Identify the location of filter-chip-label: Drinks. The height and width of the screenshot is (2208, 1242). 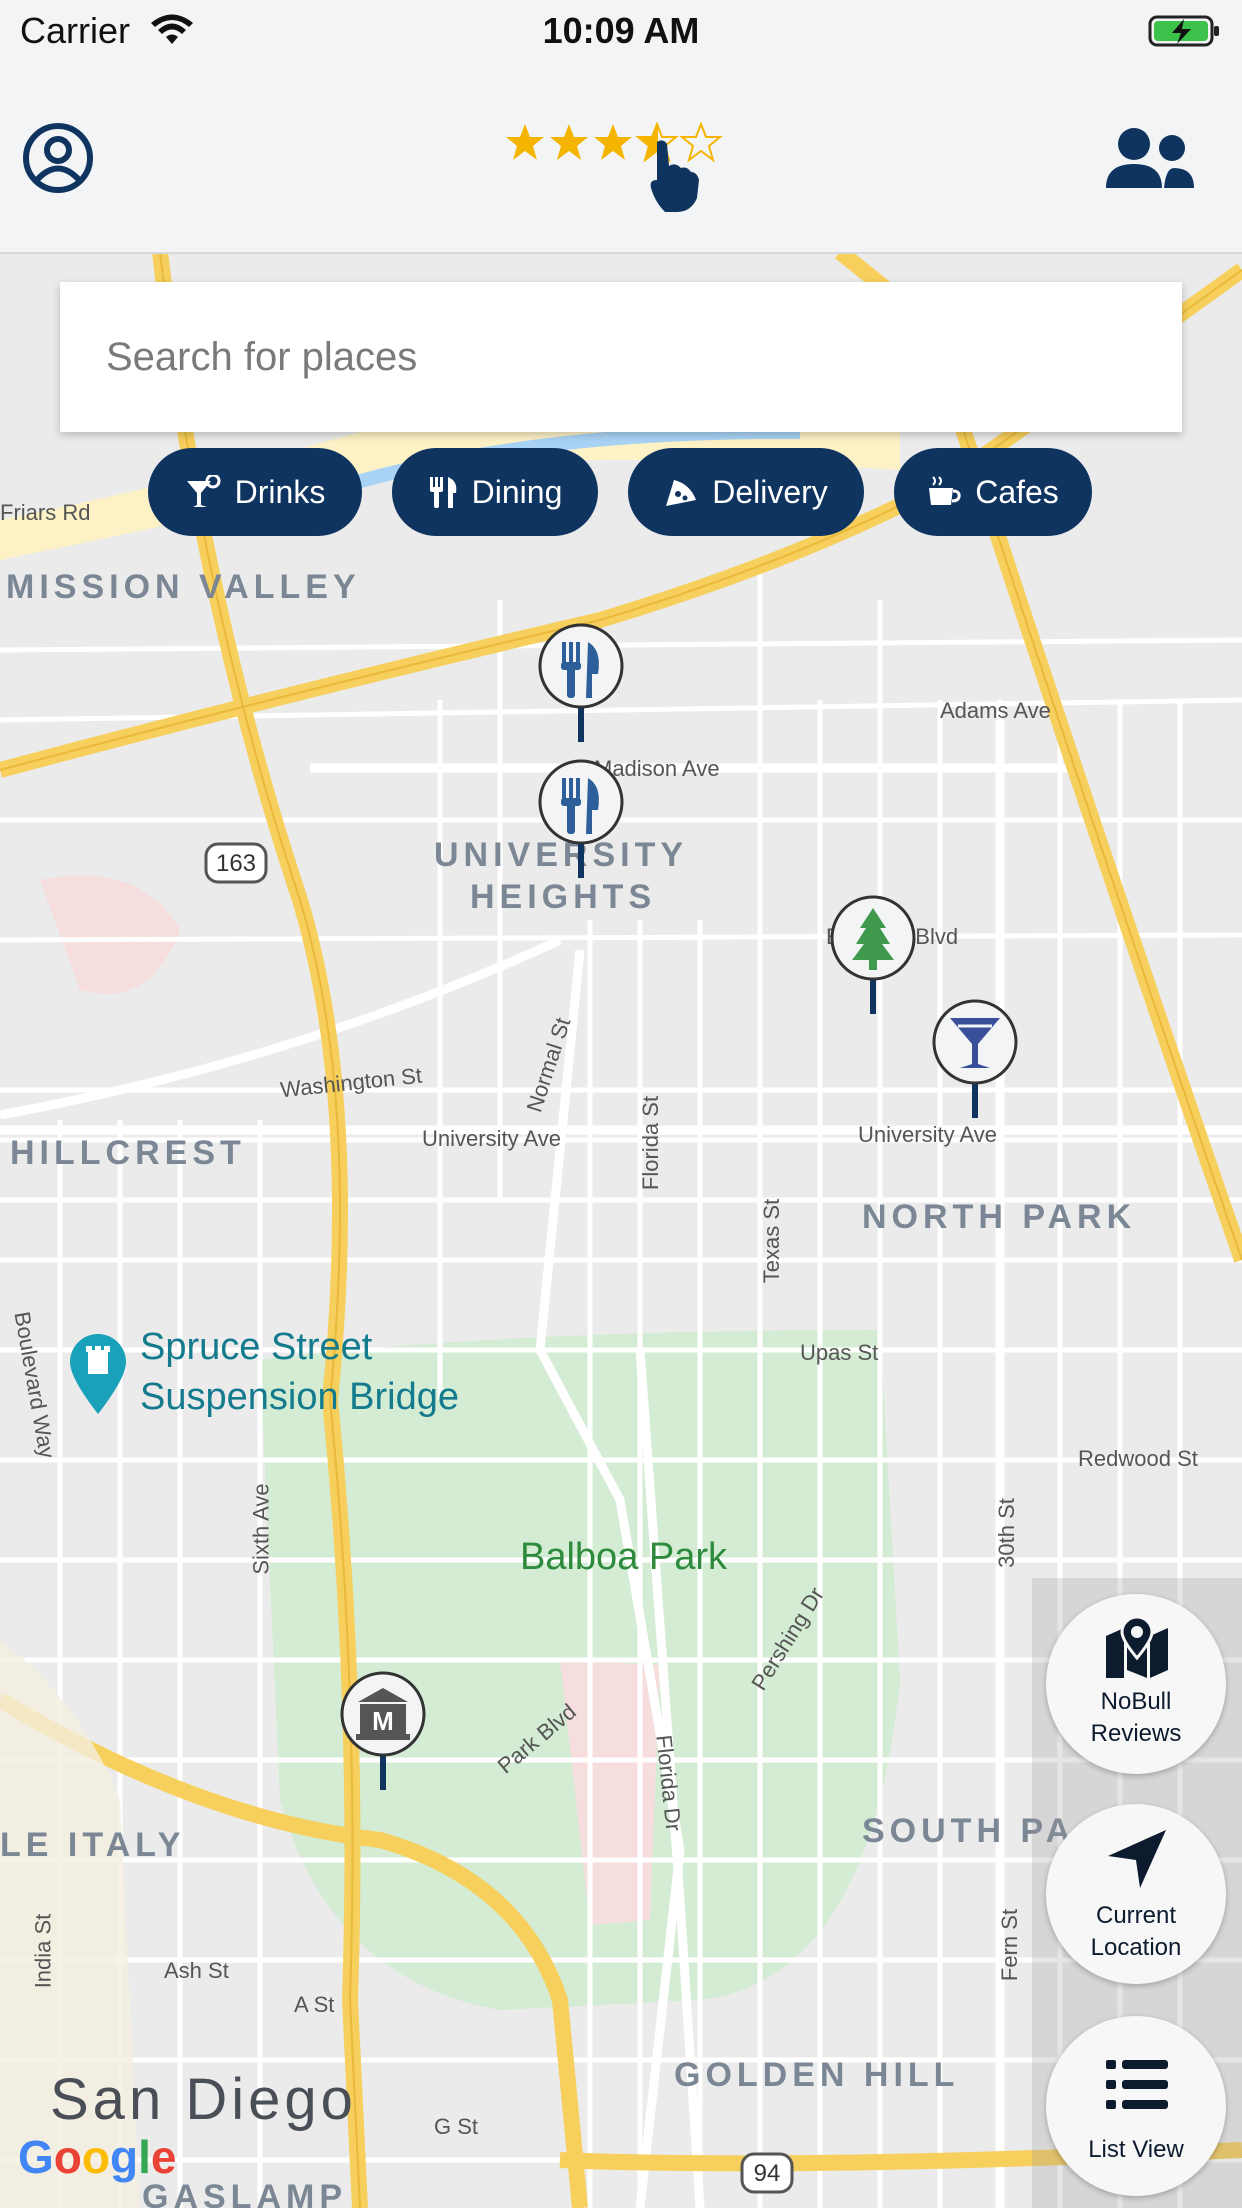
(280, 491).